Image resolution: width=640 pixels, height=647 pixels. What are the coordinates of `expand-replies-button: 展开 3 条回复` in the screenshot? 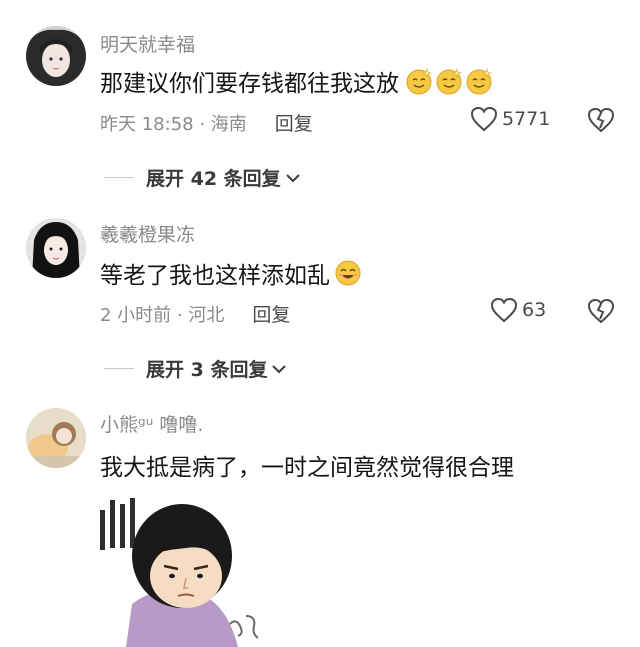 It's located at (195, 368).